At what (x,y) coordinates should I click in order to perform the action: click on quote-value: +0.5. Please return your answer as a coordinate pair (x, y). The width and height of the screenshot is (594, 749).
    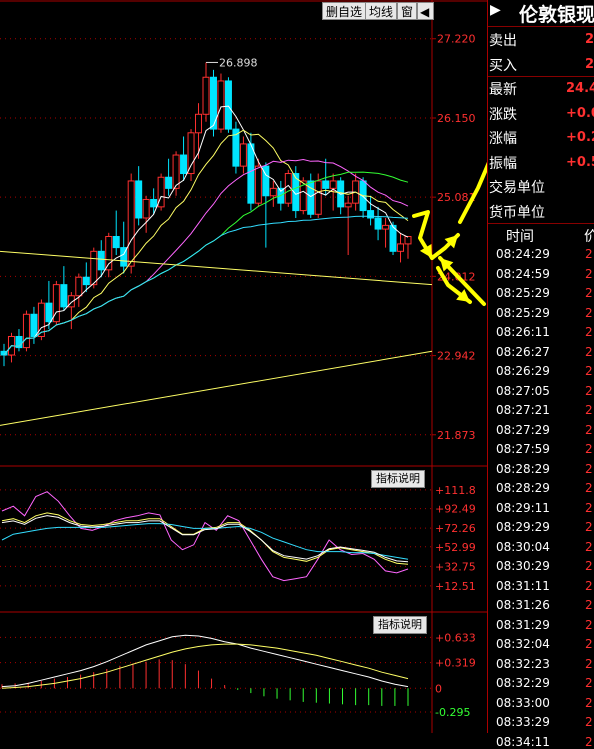
    Looking at the image, I should click on (580, 162).